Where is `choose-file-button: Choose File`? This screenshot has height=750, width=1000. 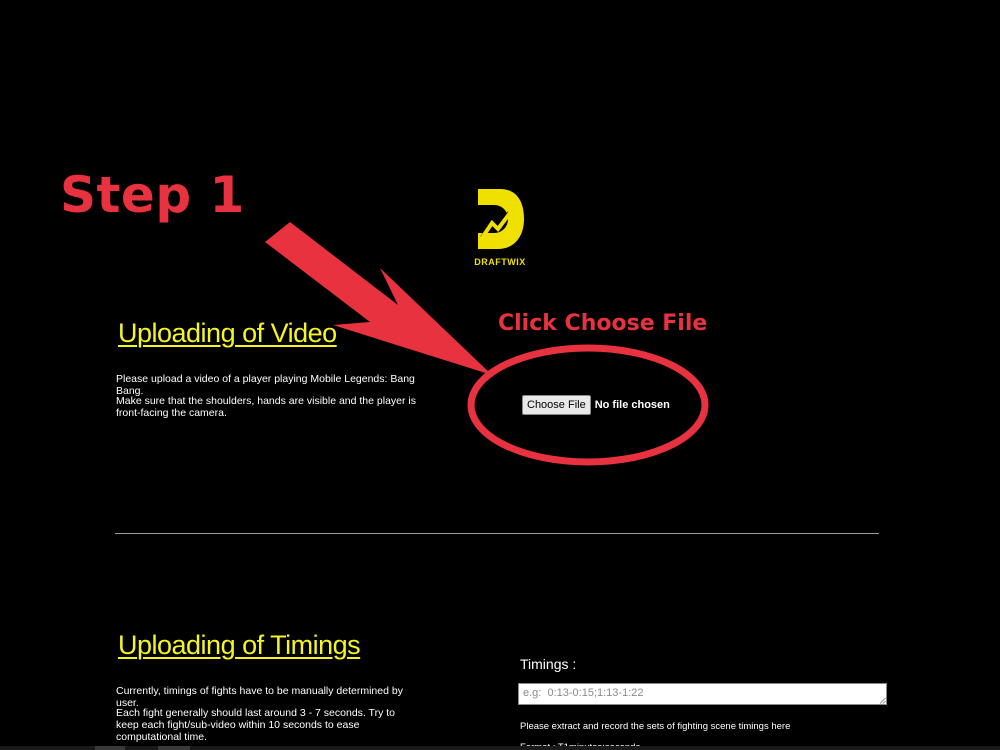
choose-file-button: Choose File is located at coordinates (556, 405).